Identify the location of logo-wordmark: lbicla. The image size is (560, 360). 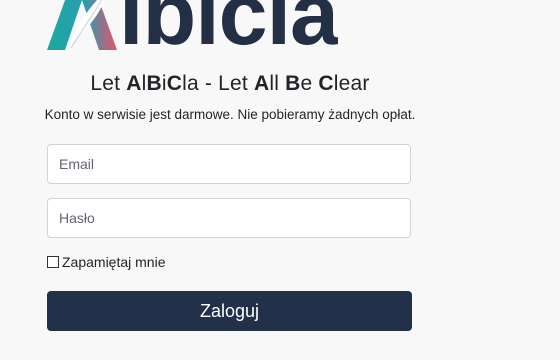
(228, 25).